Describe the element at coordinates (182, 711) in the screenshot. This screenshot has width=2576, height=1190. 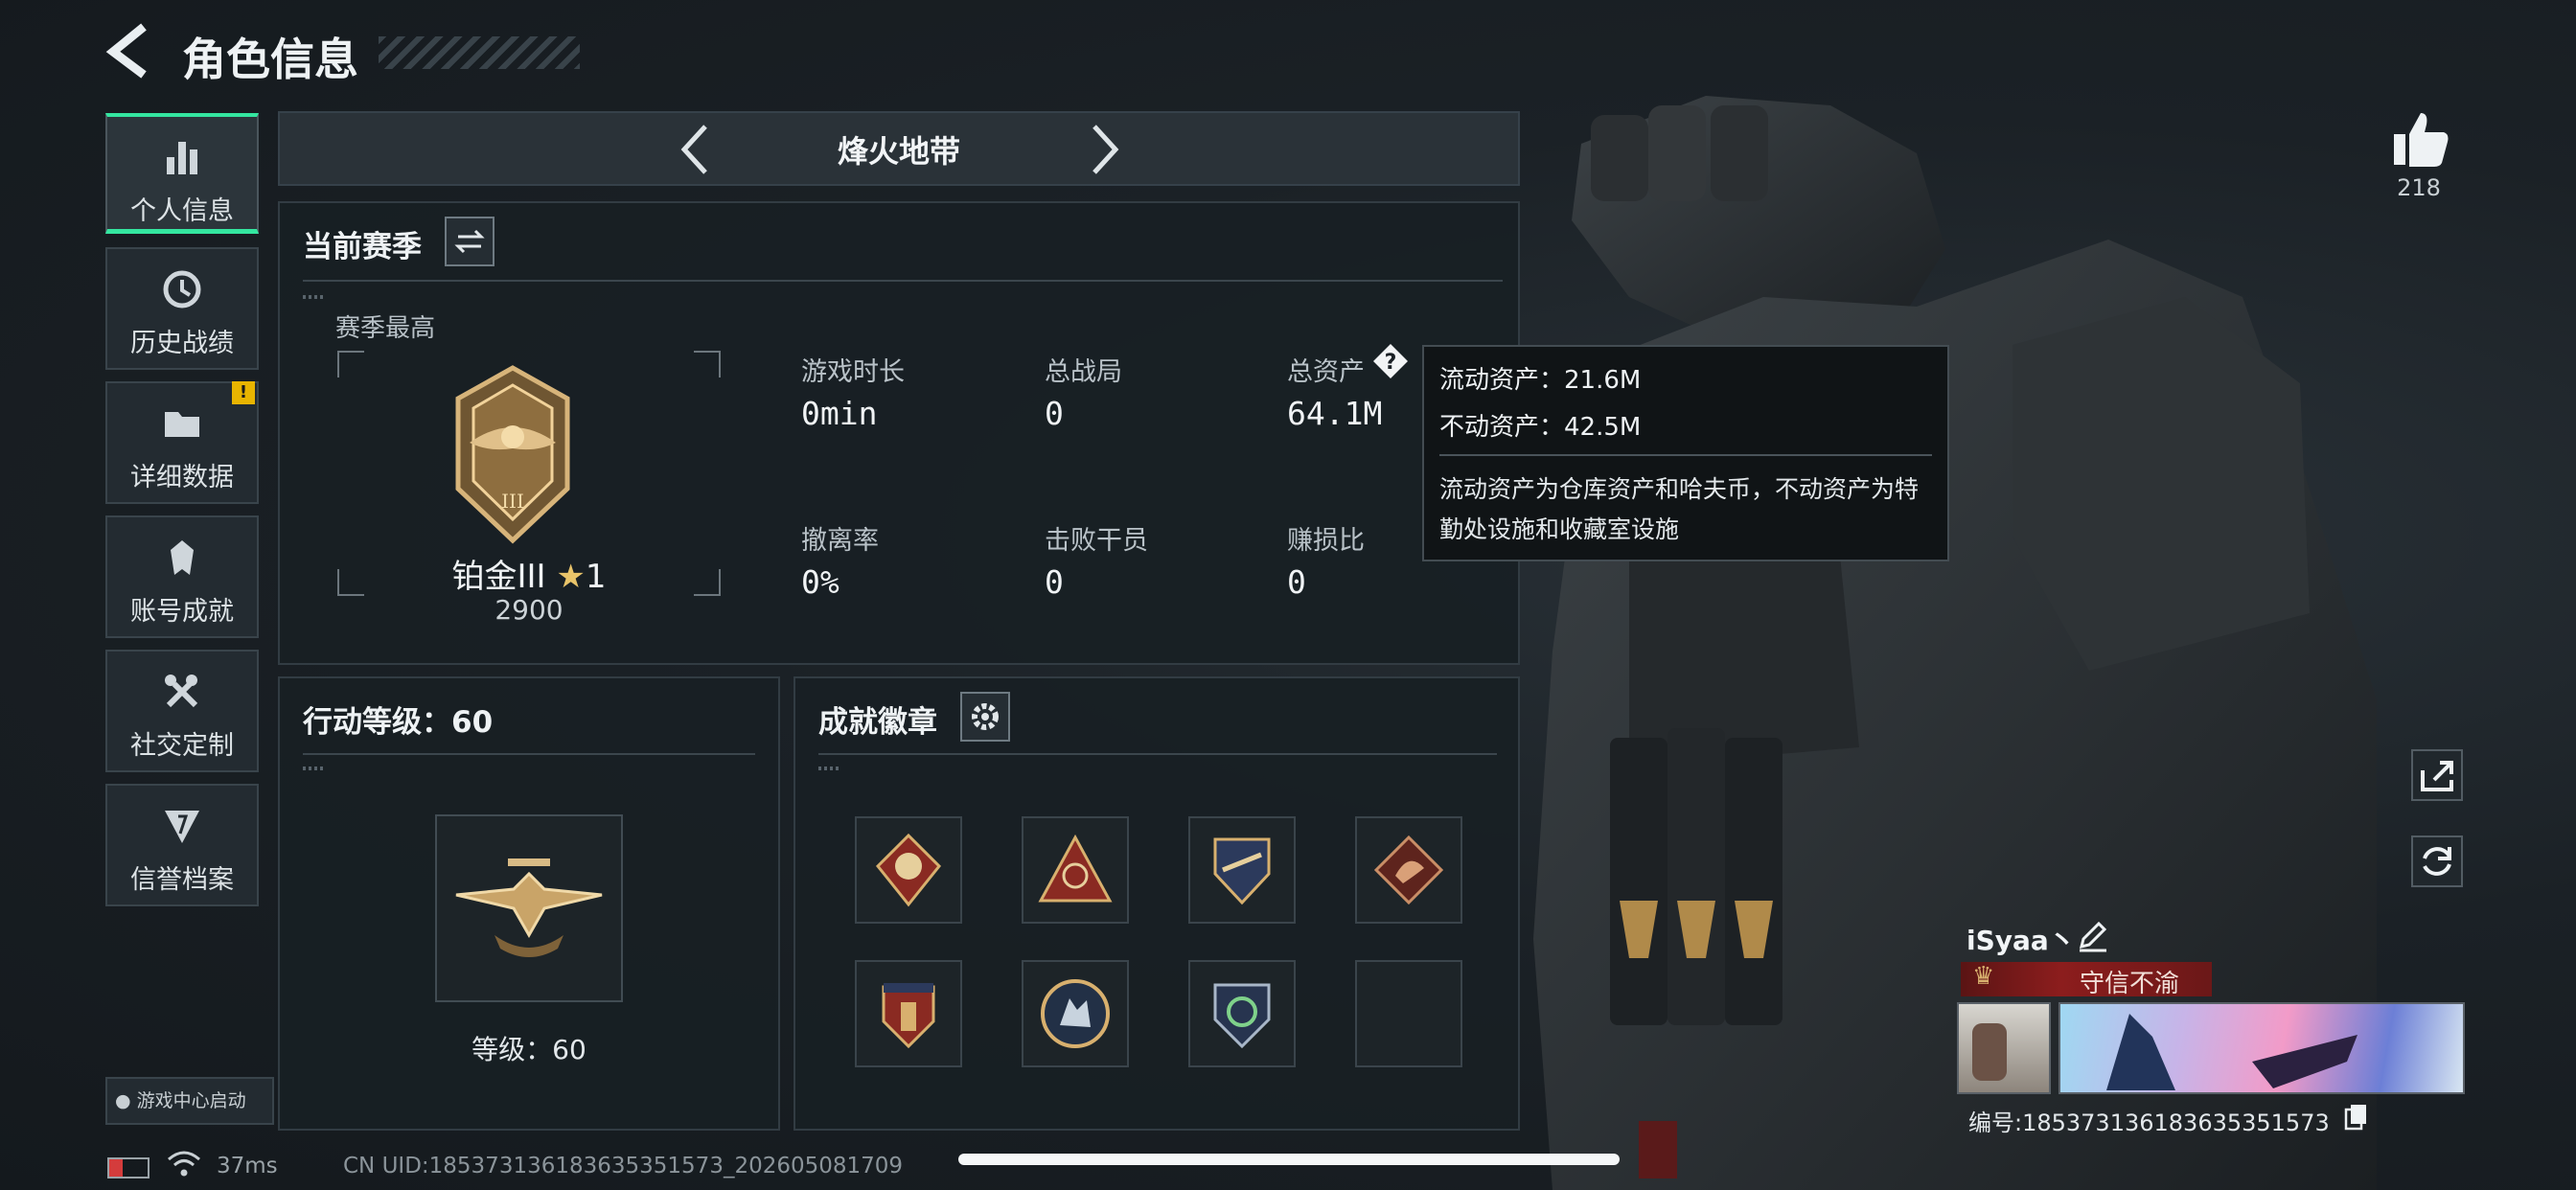
I see `sidebar-item-social-custom: 社交定制` at that location.